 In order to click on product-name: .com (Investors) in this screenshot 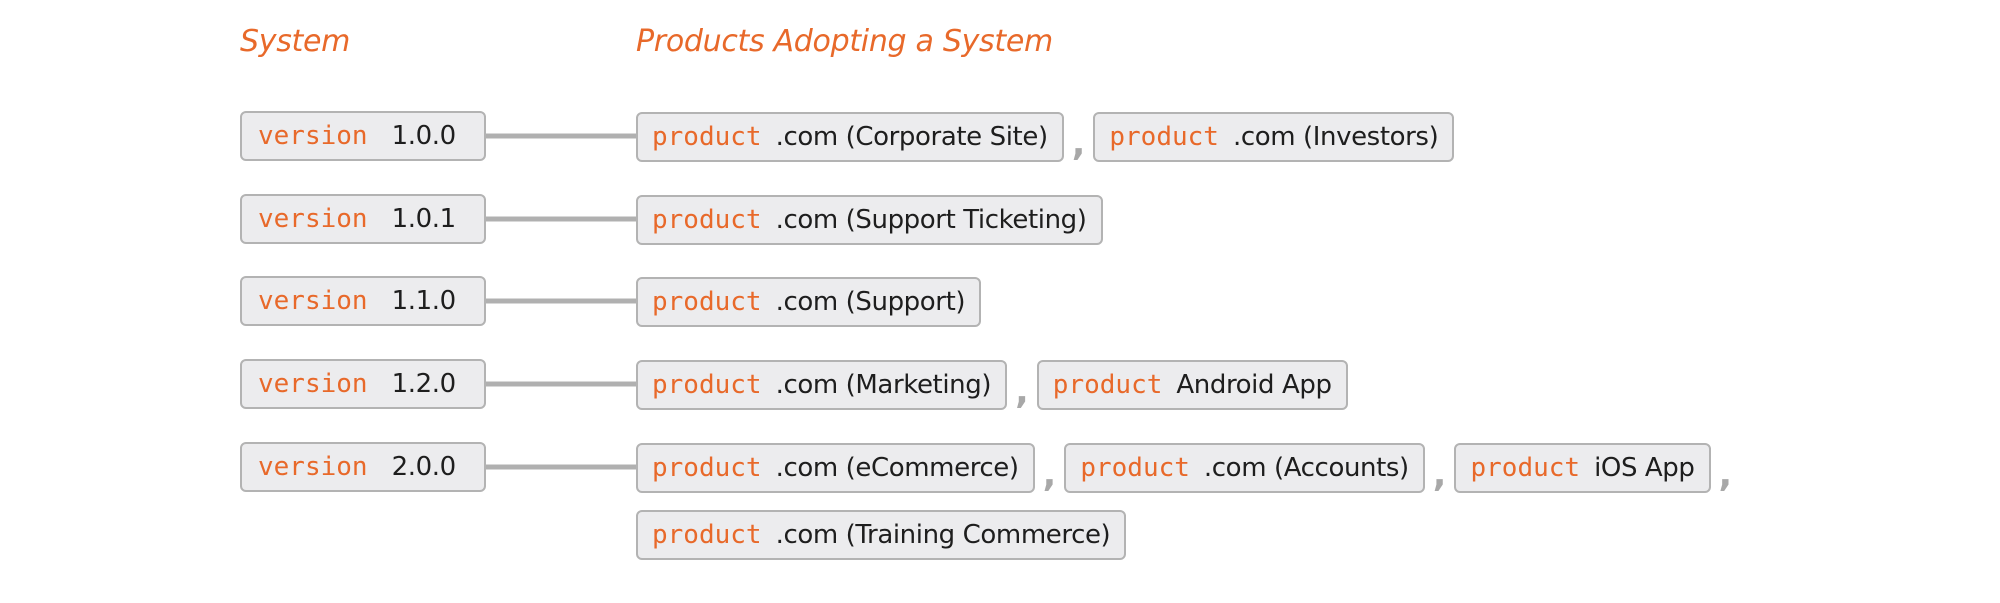, I will do `click(1335, 137)`.